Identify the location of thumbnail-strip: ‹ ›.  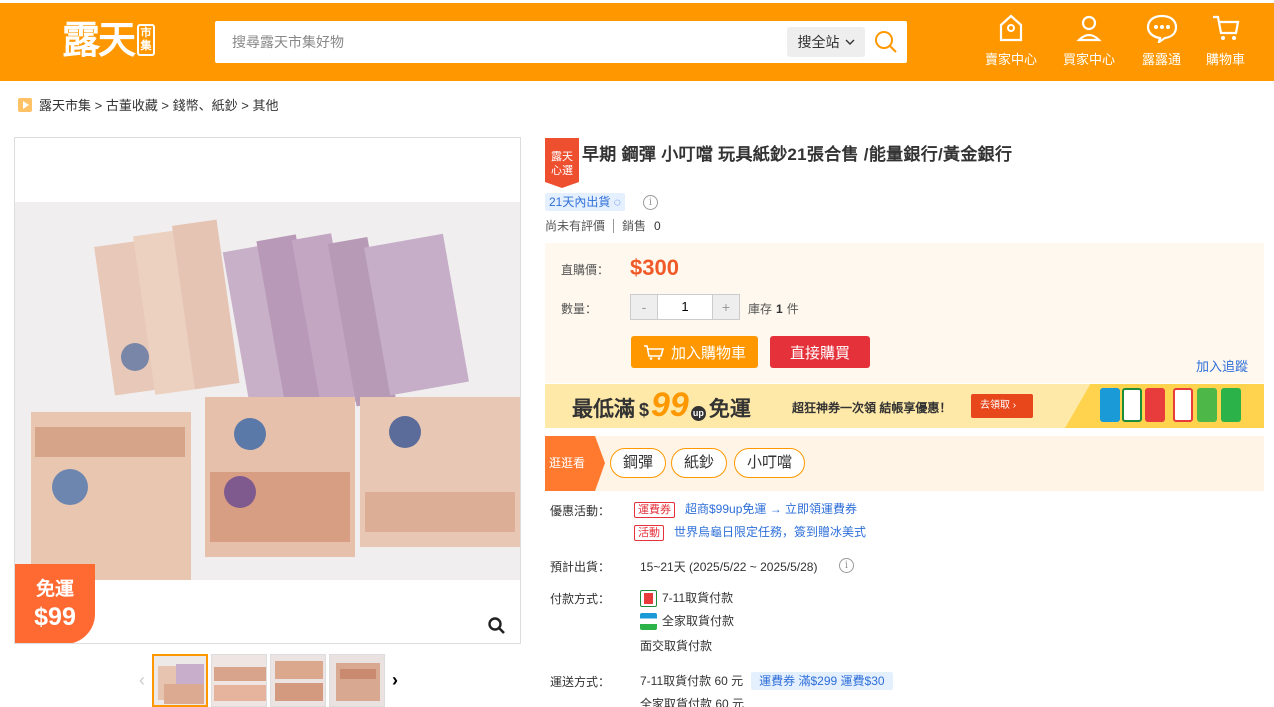
(268, 680).